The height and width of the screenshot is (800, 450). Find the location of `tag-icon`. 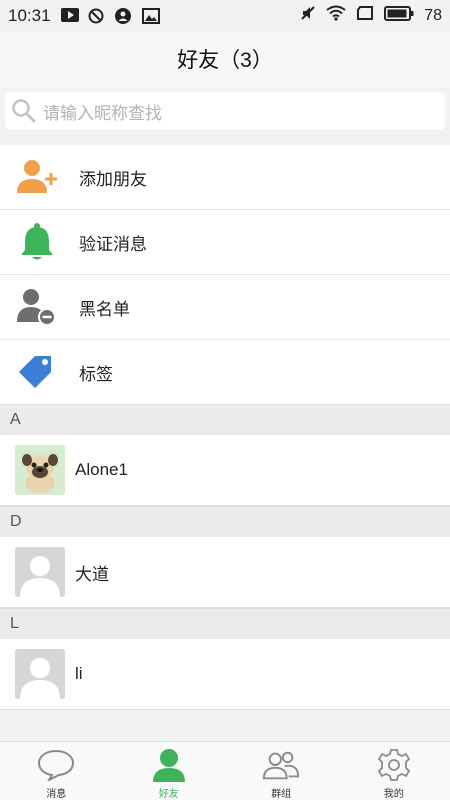

tag-icon is located at coordinates (37, 372).